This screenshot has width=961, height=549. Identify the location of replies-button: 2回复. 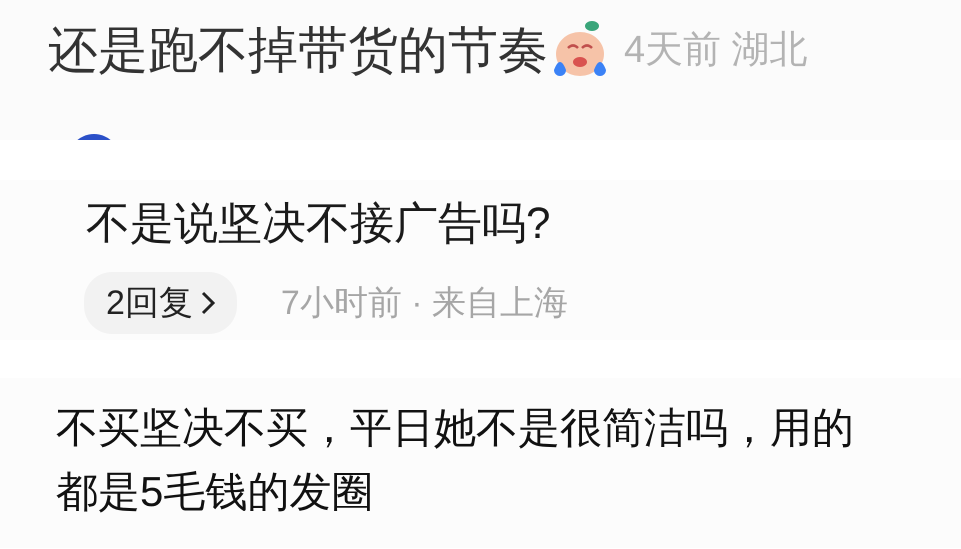
(160, 303).